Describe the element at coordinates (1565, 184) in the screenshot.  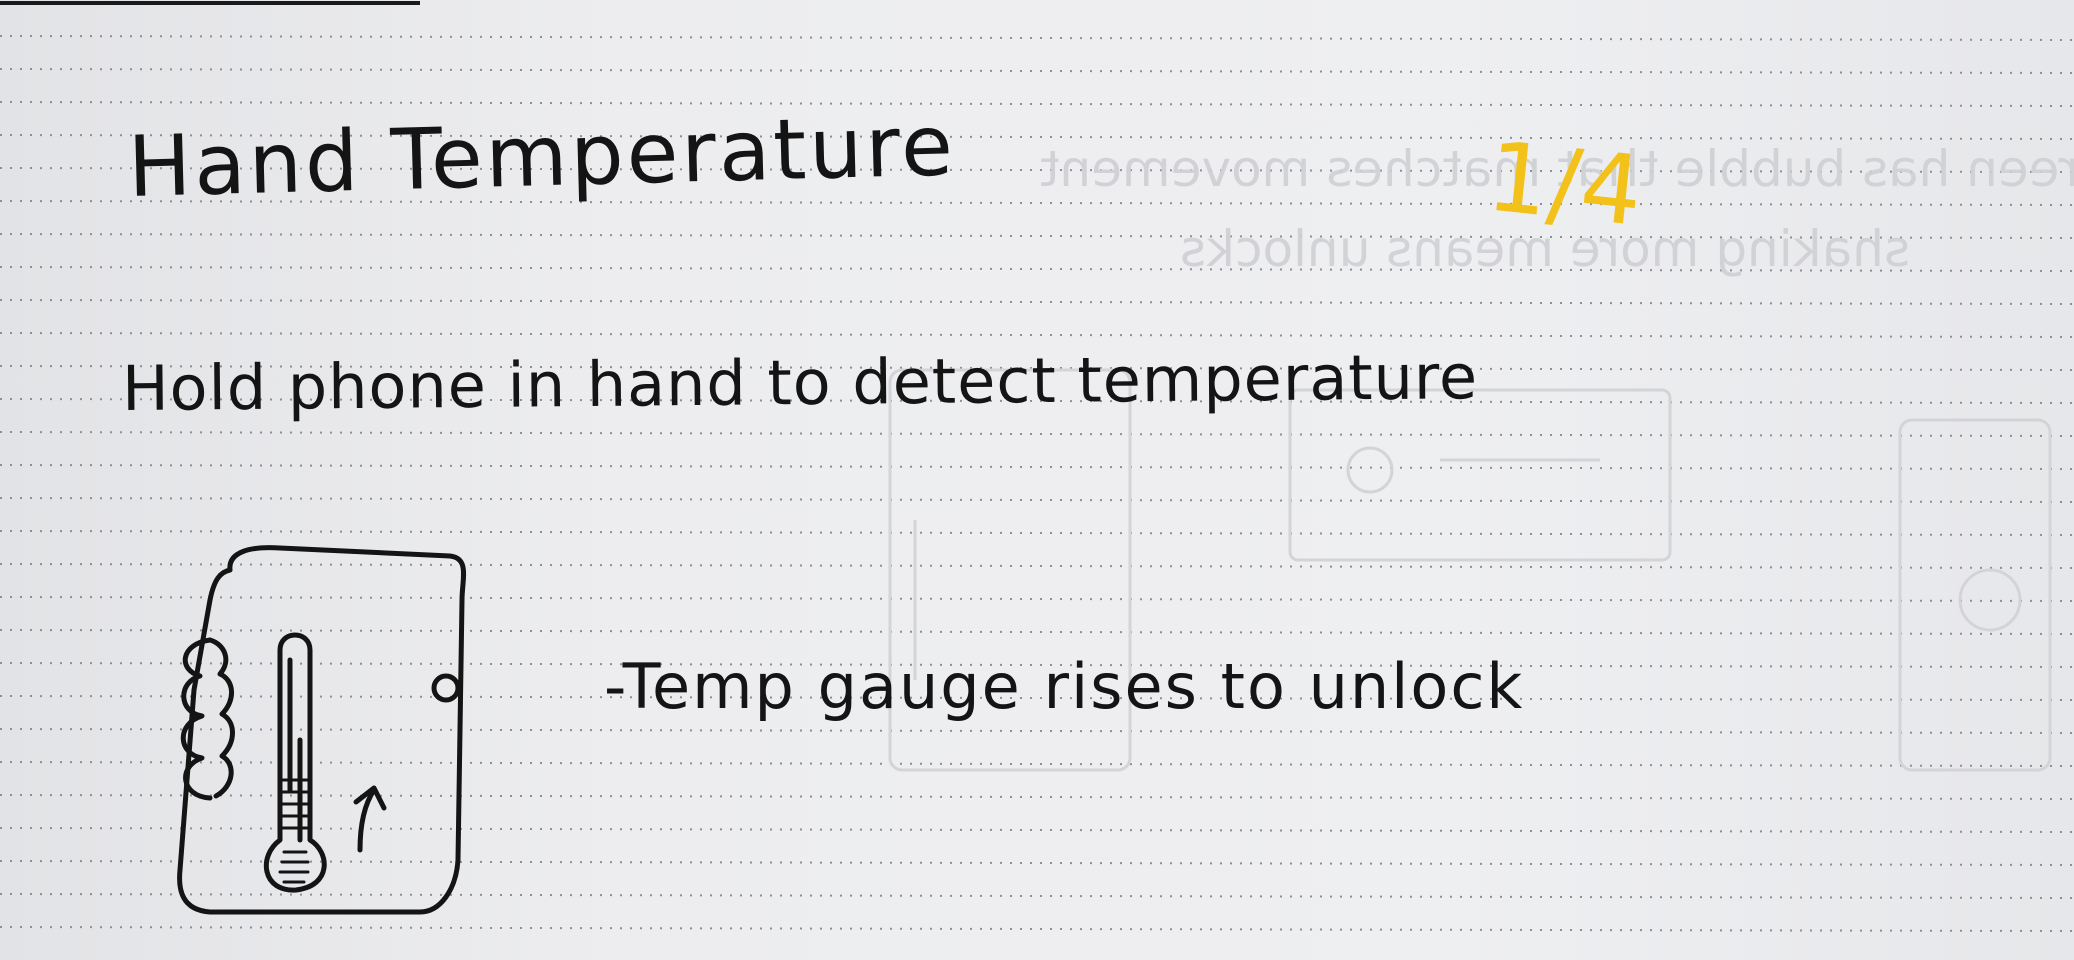
I see `page-count-label: 1/4` at that location.